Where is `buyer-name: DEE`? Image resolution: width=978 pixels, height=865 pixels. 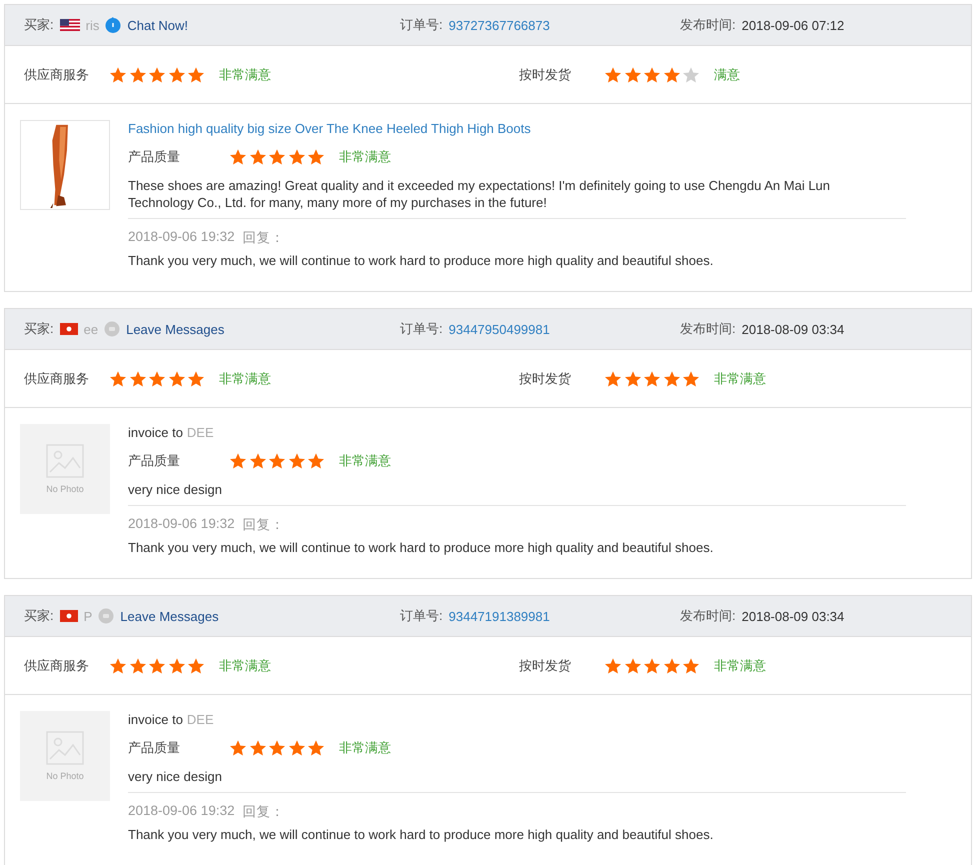 buyer-name: DEE is located at coordinates (200, 720).